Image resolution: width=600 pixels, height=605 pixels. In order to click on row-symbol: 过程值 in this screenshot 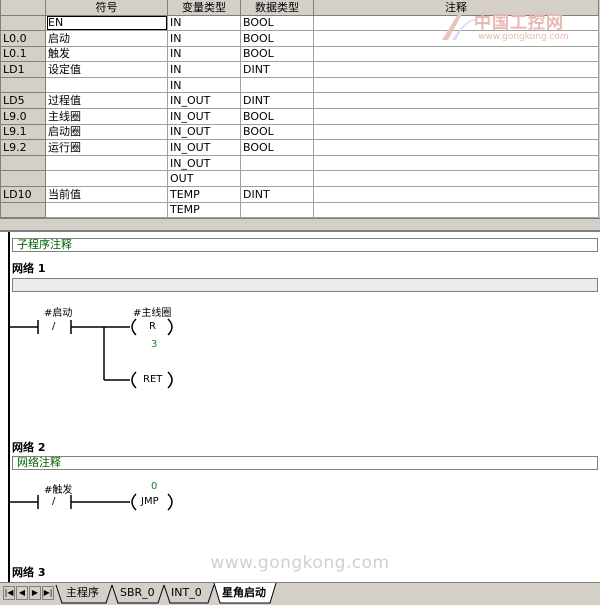, I will do `click(106, 101)`.